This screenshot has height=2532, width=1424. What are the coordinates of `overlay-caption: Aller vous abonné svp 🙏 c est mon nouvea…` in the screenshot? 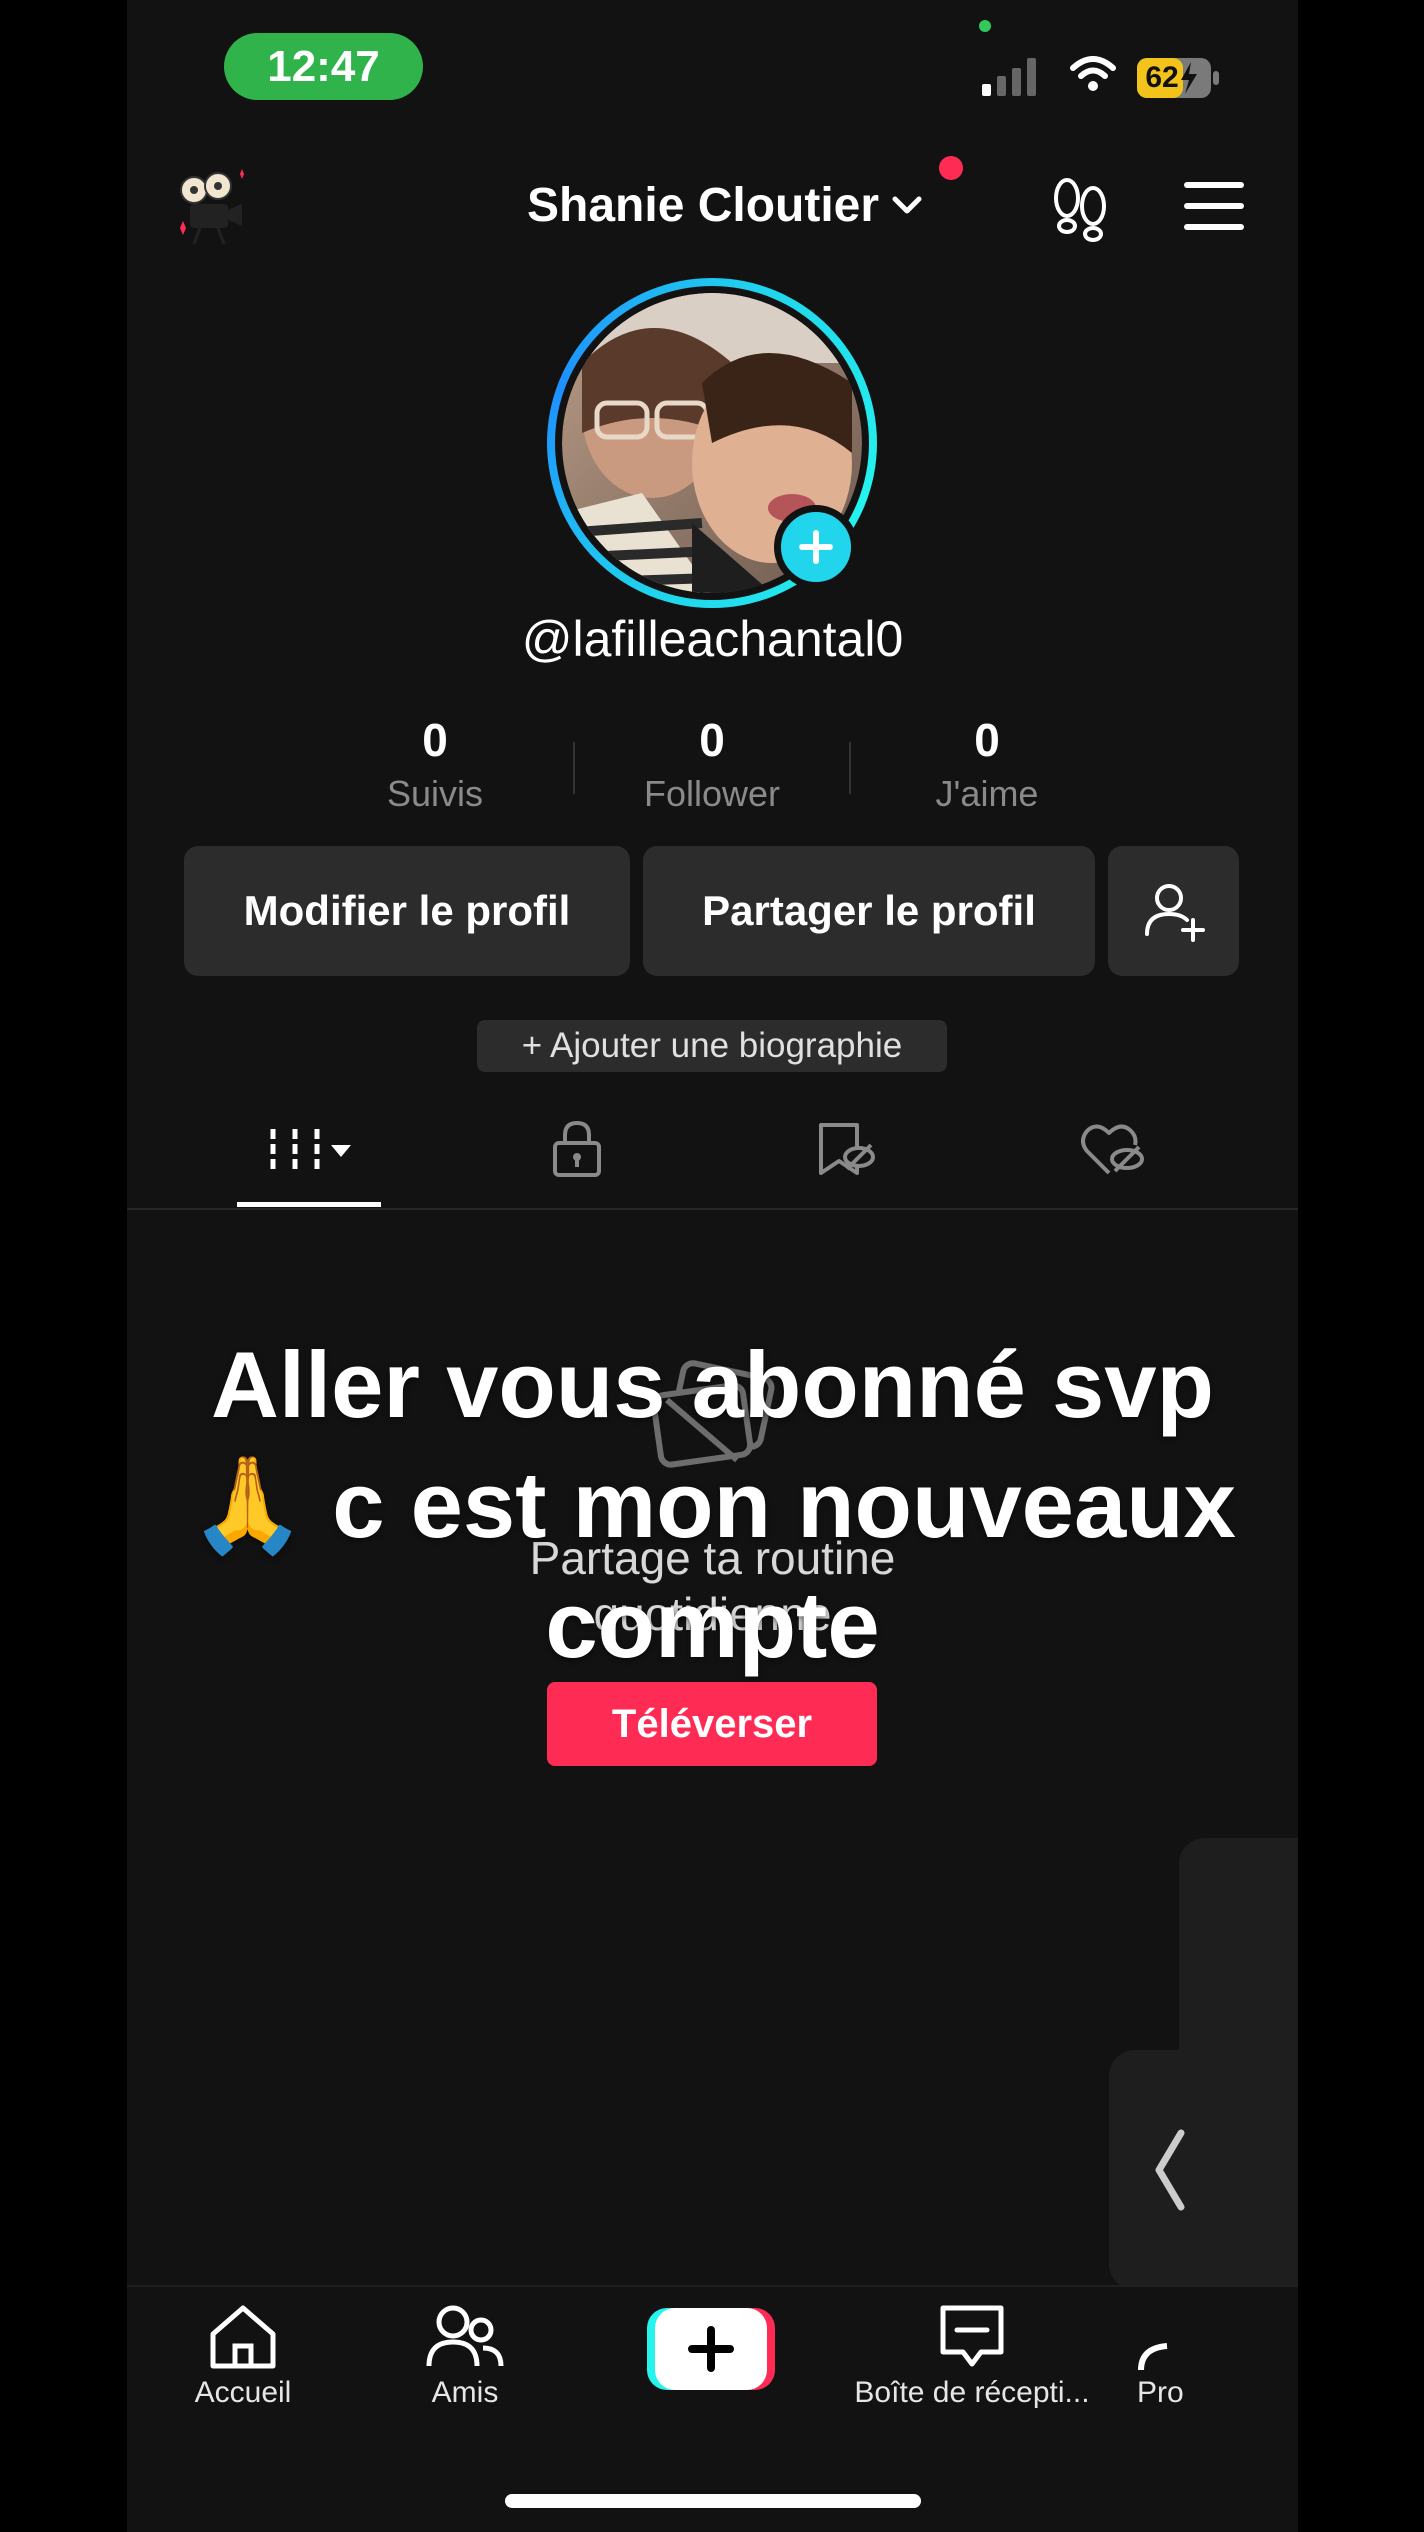 It's located at (712, 1505).